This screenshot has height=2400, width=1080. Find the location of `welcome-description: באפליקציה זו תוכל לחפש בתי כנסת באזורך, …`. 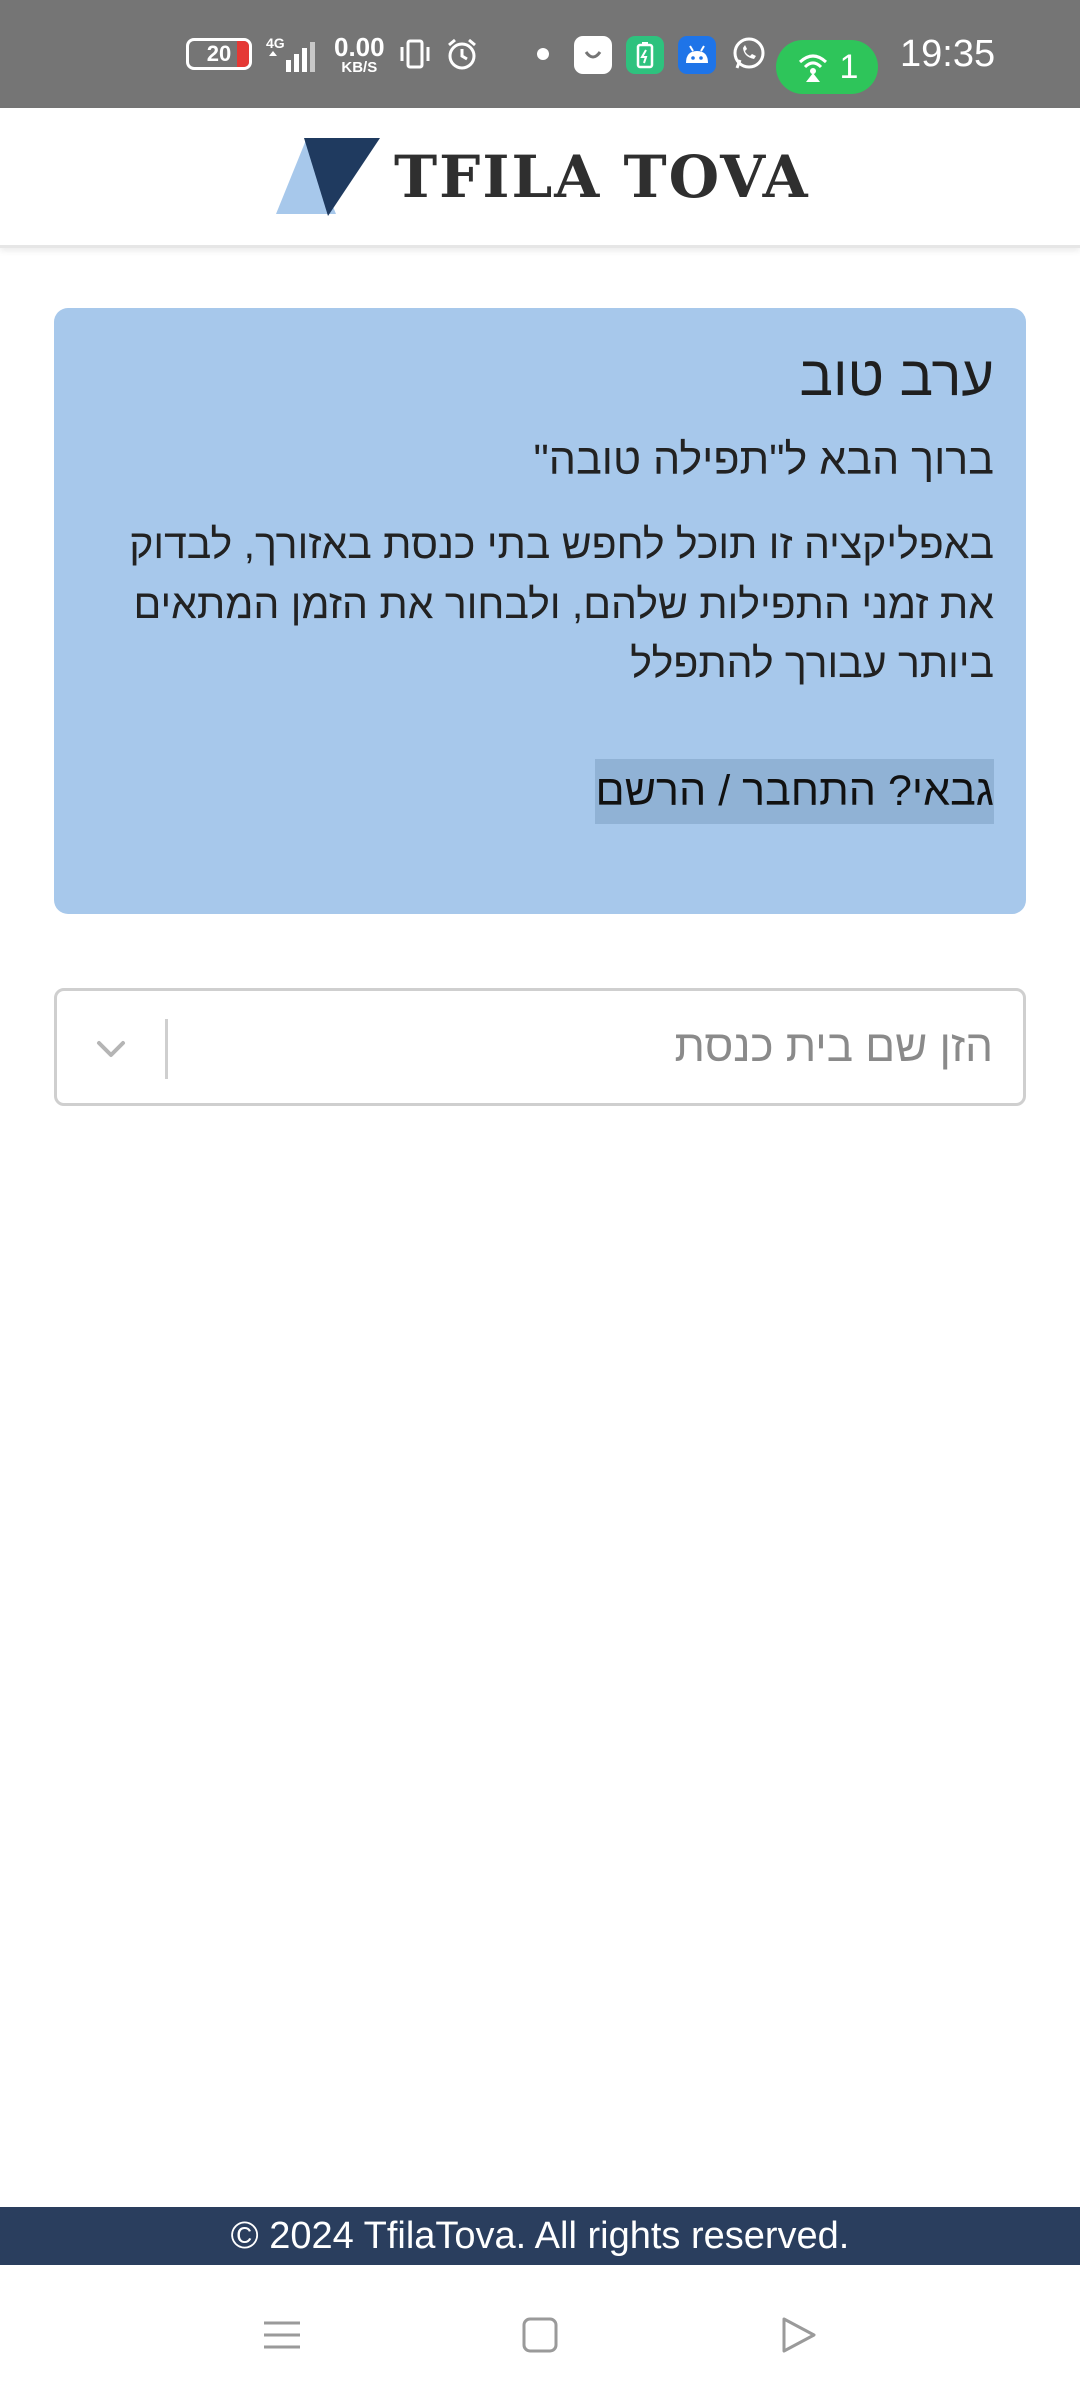

welcome-description: באפליקציה זו תוכל לחפש בתי כנסת באזורך, … is located at coordinates (561, 603).